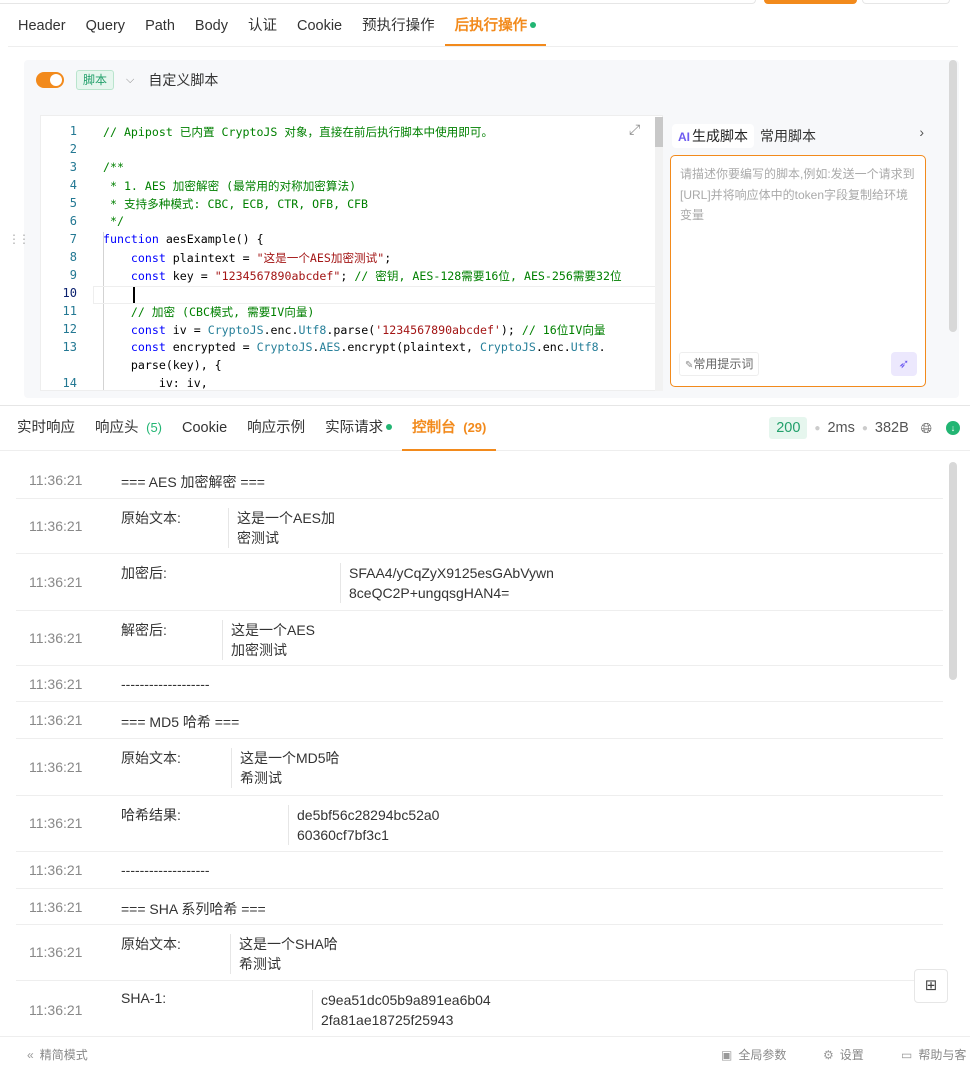  What do you see at coordinates (720, 136) in the screenshot?
I see `tab-generate-label: 生成脚本` at bounding box center [720, 136].